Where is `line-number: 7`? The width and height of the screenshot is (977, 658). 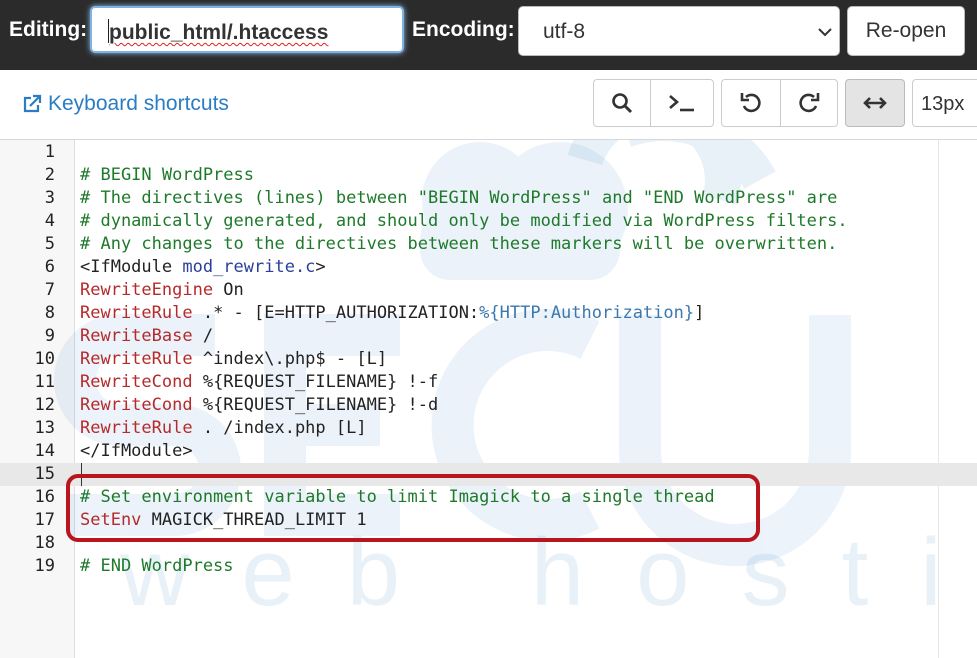
line-number: 7 is located at coordinates (49, 290).